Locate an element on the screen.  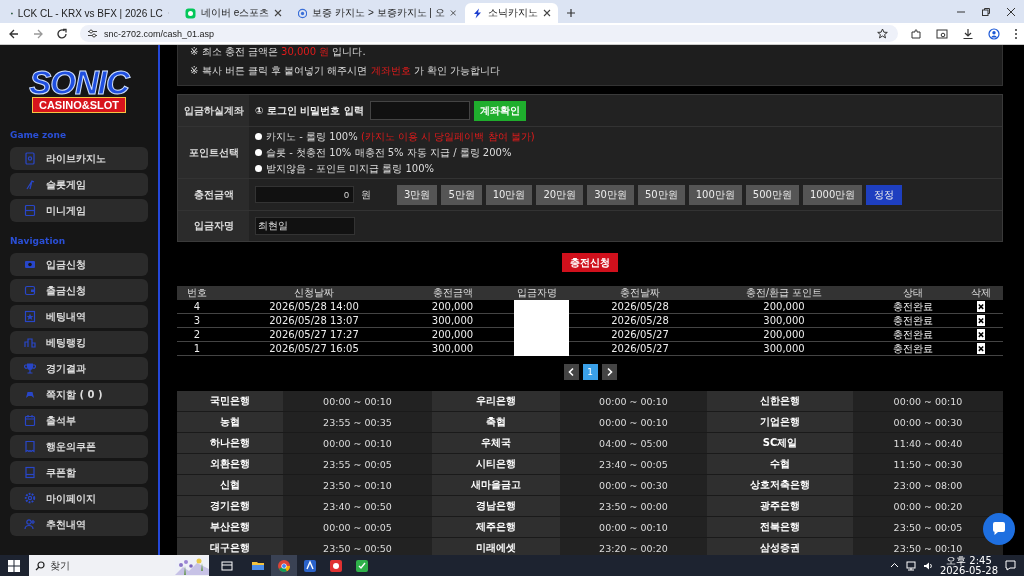
amount-button: 3만원 is located at coordinates (417, 194).